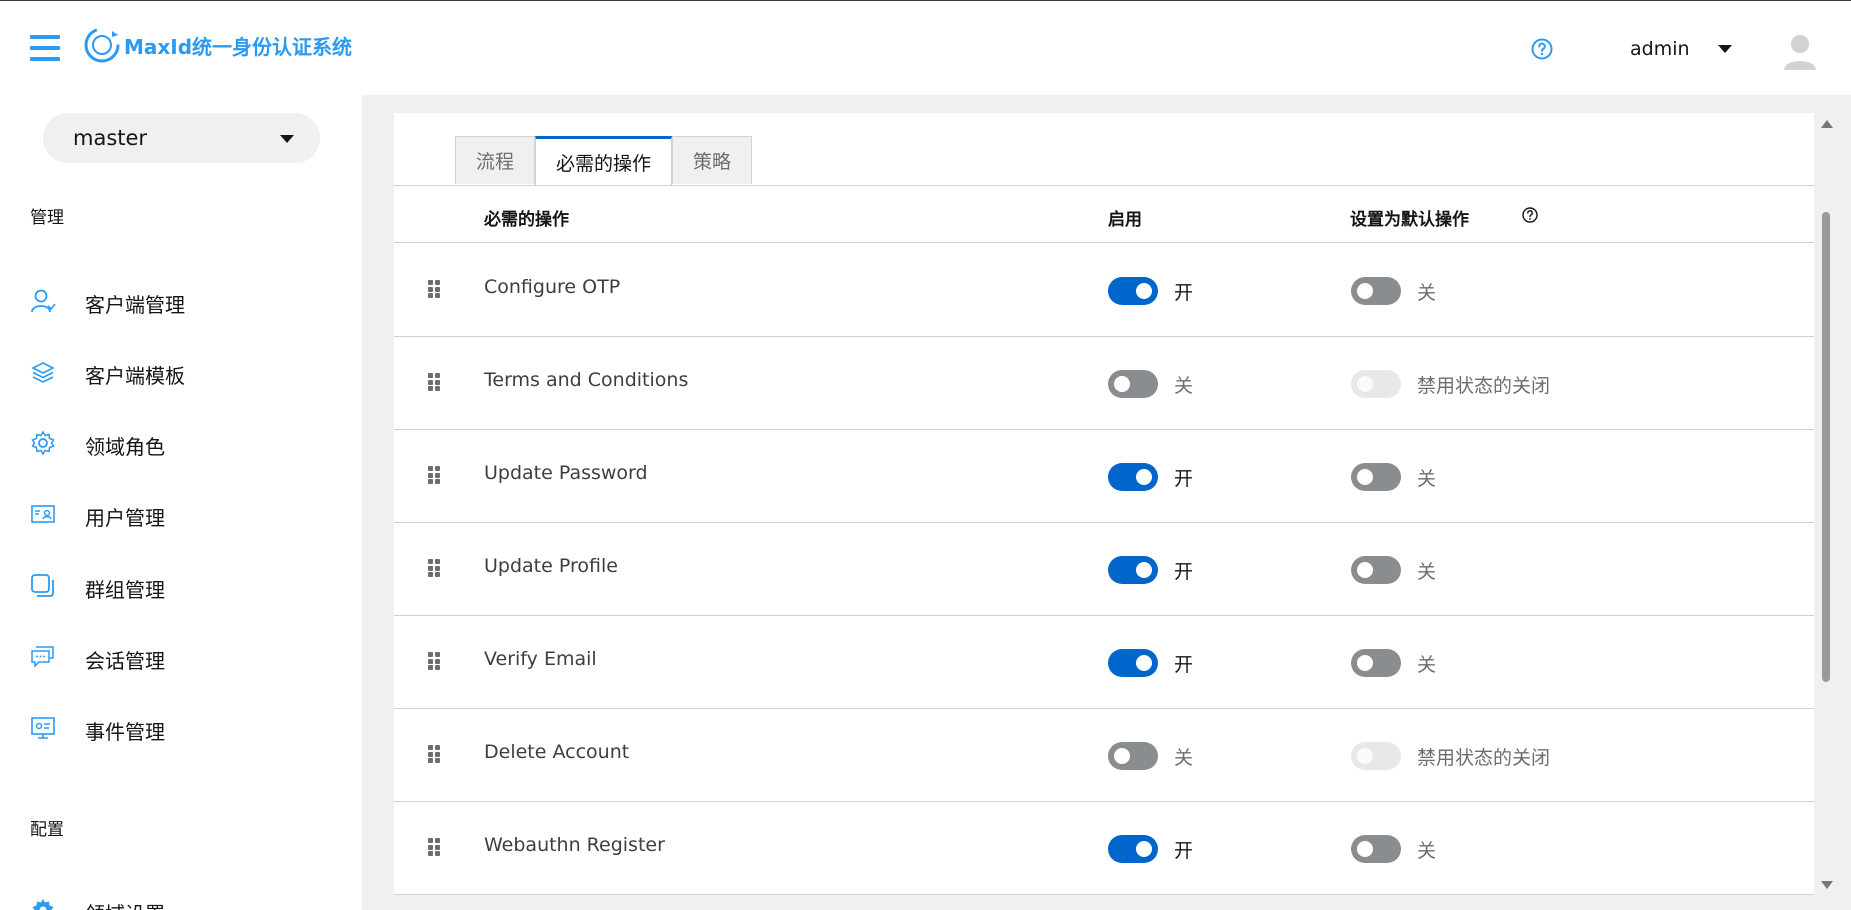 The width and height of the screenshot is (1851, 910). Describe the element at coordinates (181, 897) in the screenshot. I see `sidebar-item-realm-settings: 领域设置` at that location.